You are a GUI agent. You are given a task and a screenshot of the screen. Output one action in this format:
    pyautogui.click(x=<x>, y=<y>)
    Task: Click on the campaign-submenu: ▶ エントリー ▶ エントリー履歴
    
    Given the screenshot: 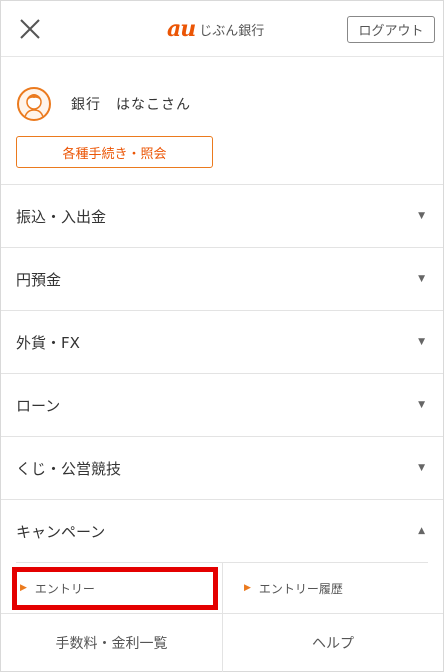 What is the action you would take?
    pyautogui.click(x=222, y=588)
    